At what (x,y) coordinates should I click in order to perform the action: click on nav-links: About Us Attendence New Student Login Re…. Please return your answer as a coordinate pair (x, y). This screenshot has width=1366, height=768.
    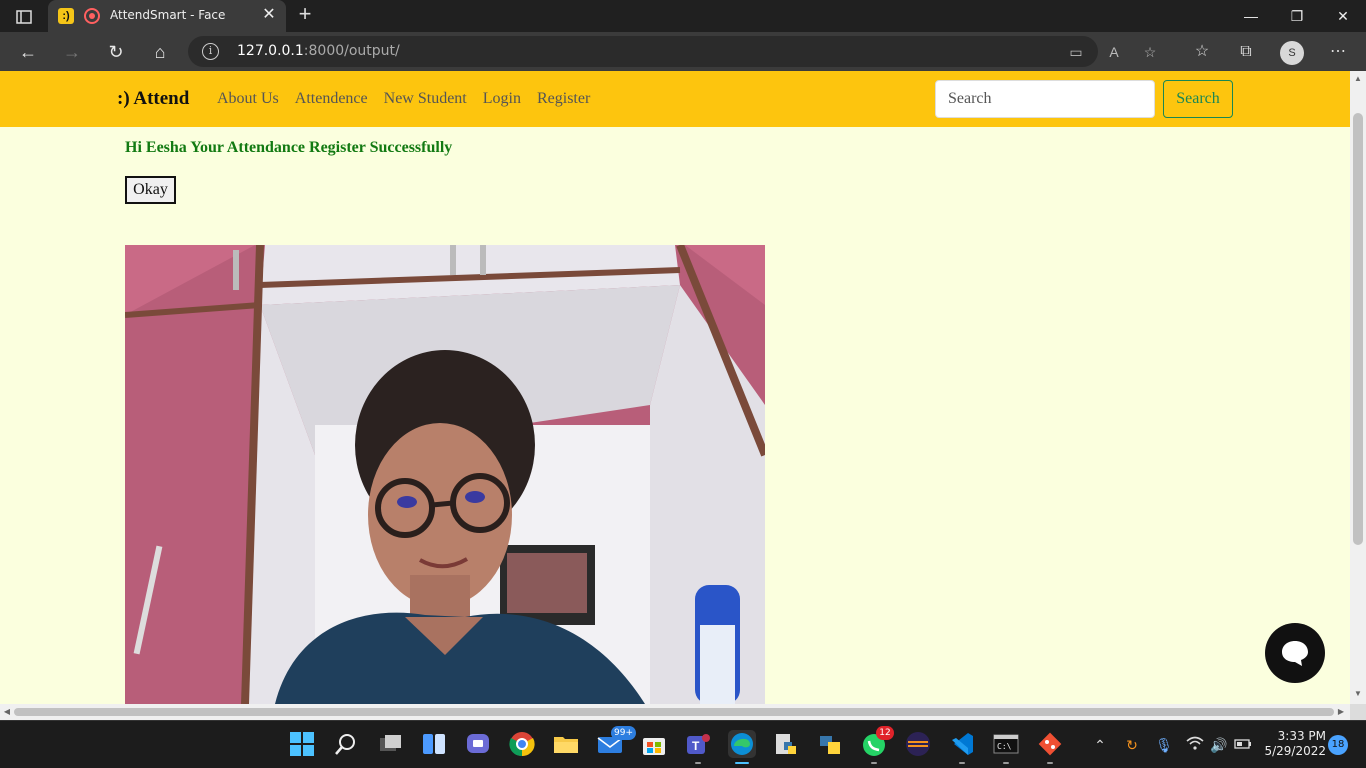
    Looking at the image, I should click on (403, 99).